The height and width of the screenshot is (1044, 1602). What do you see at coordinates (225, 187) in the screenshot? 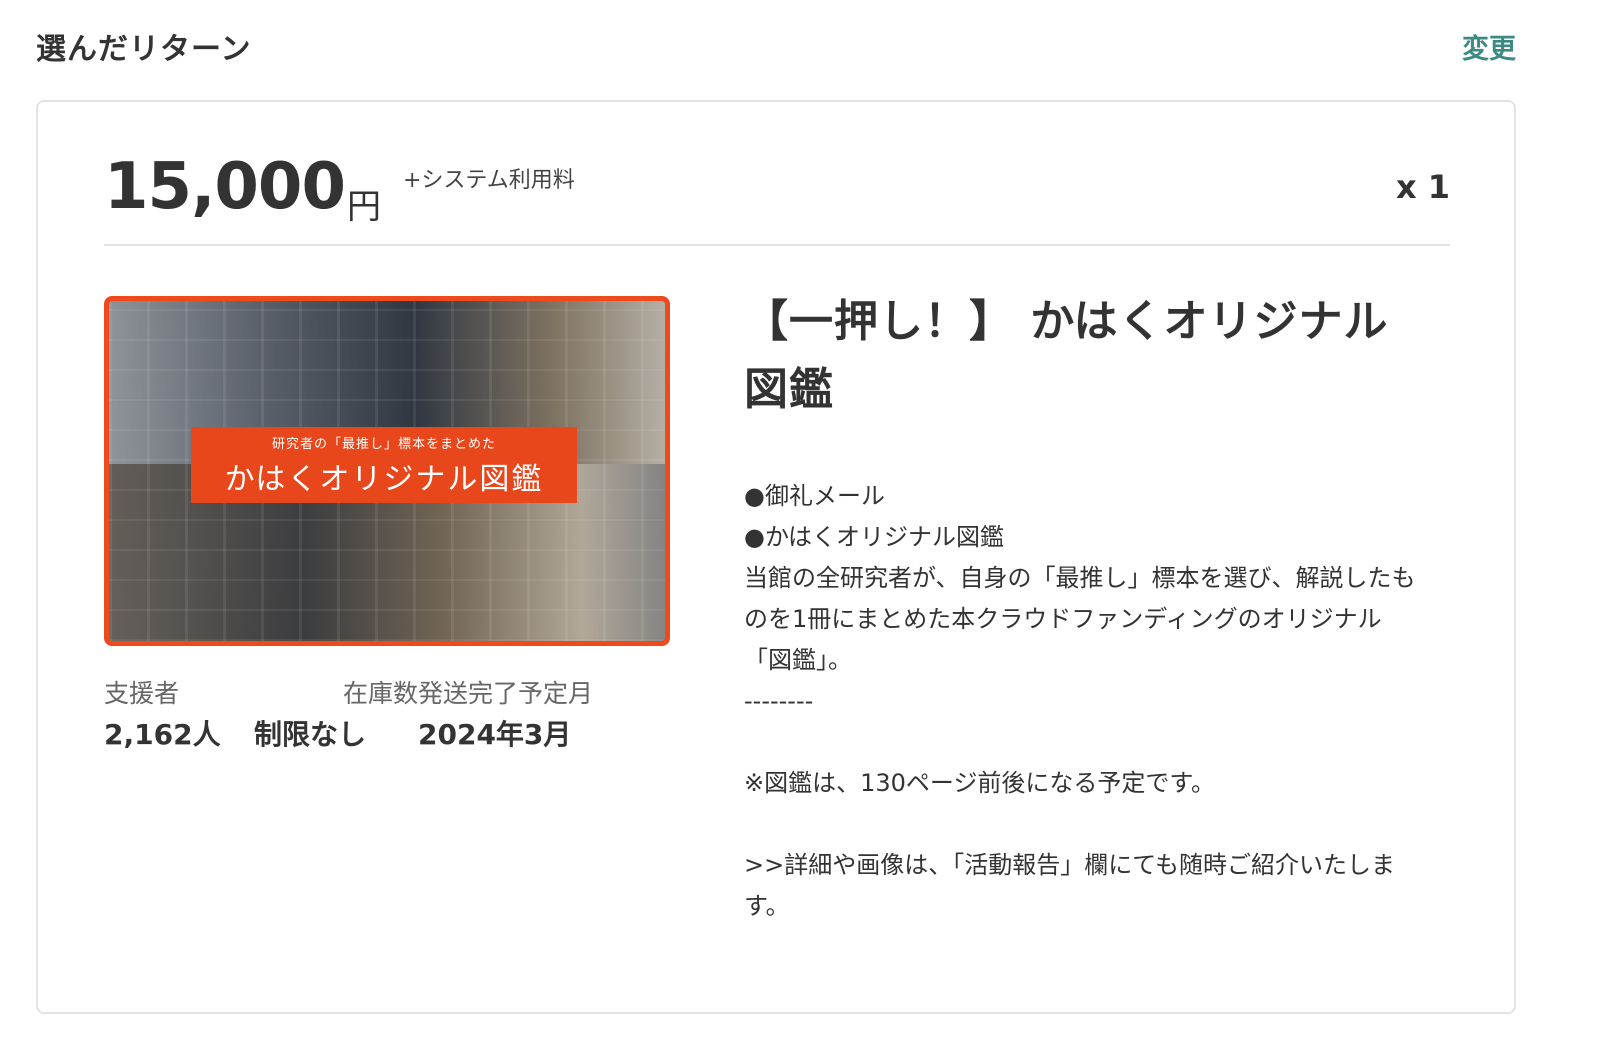
I see `price-amount: 15,000` at bounding box center [225, 187].